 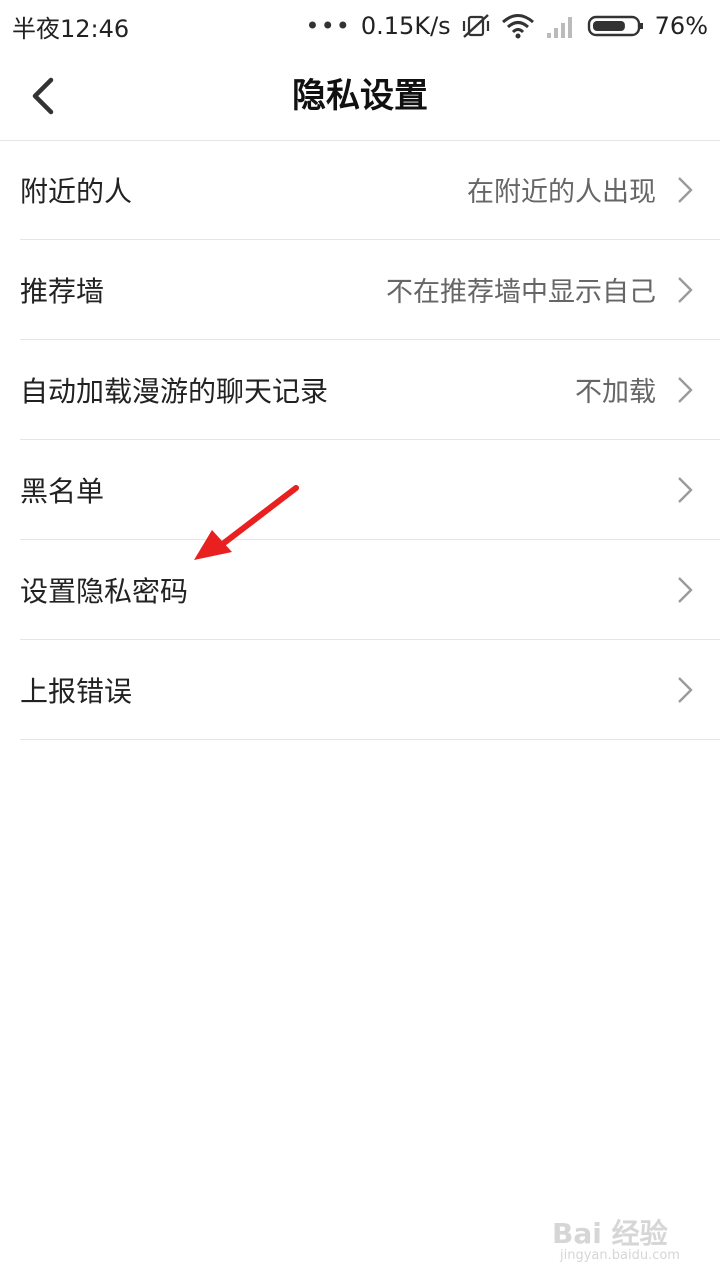 I want to click on wifi-icon, so click(x=518, y=26).